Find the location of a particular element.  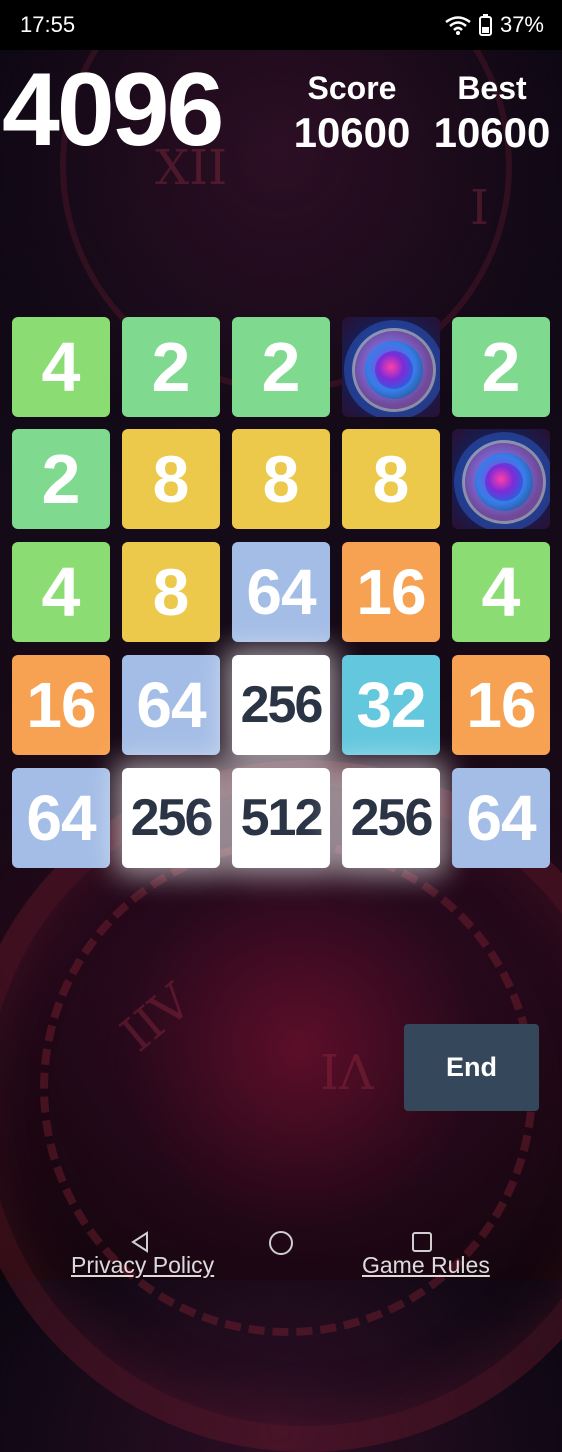

home-icon is located at coordinates (281, 1243).